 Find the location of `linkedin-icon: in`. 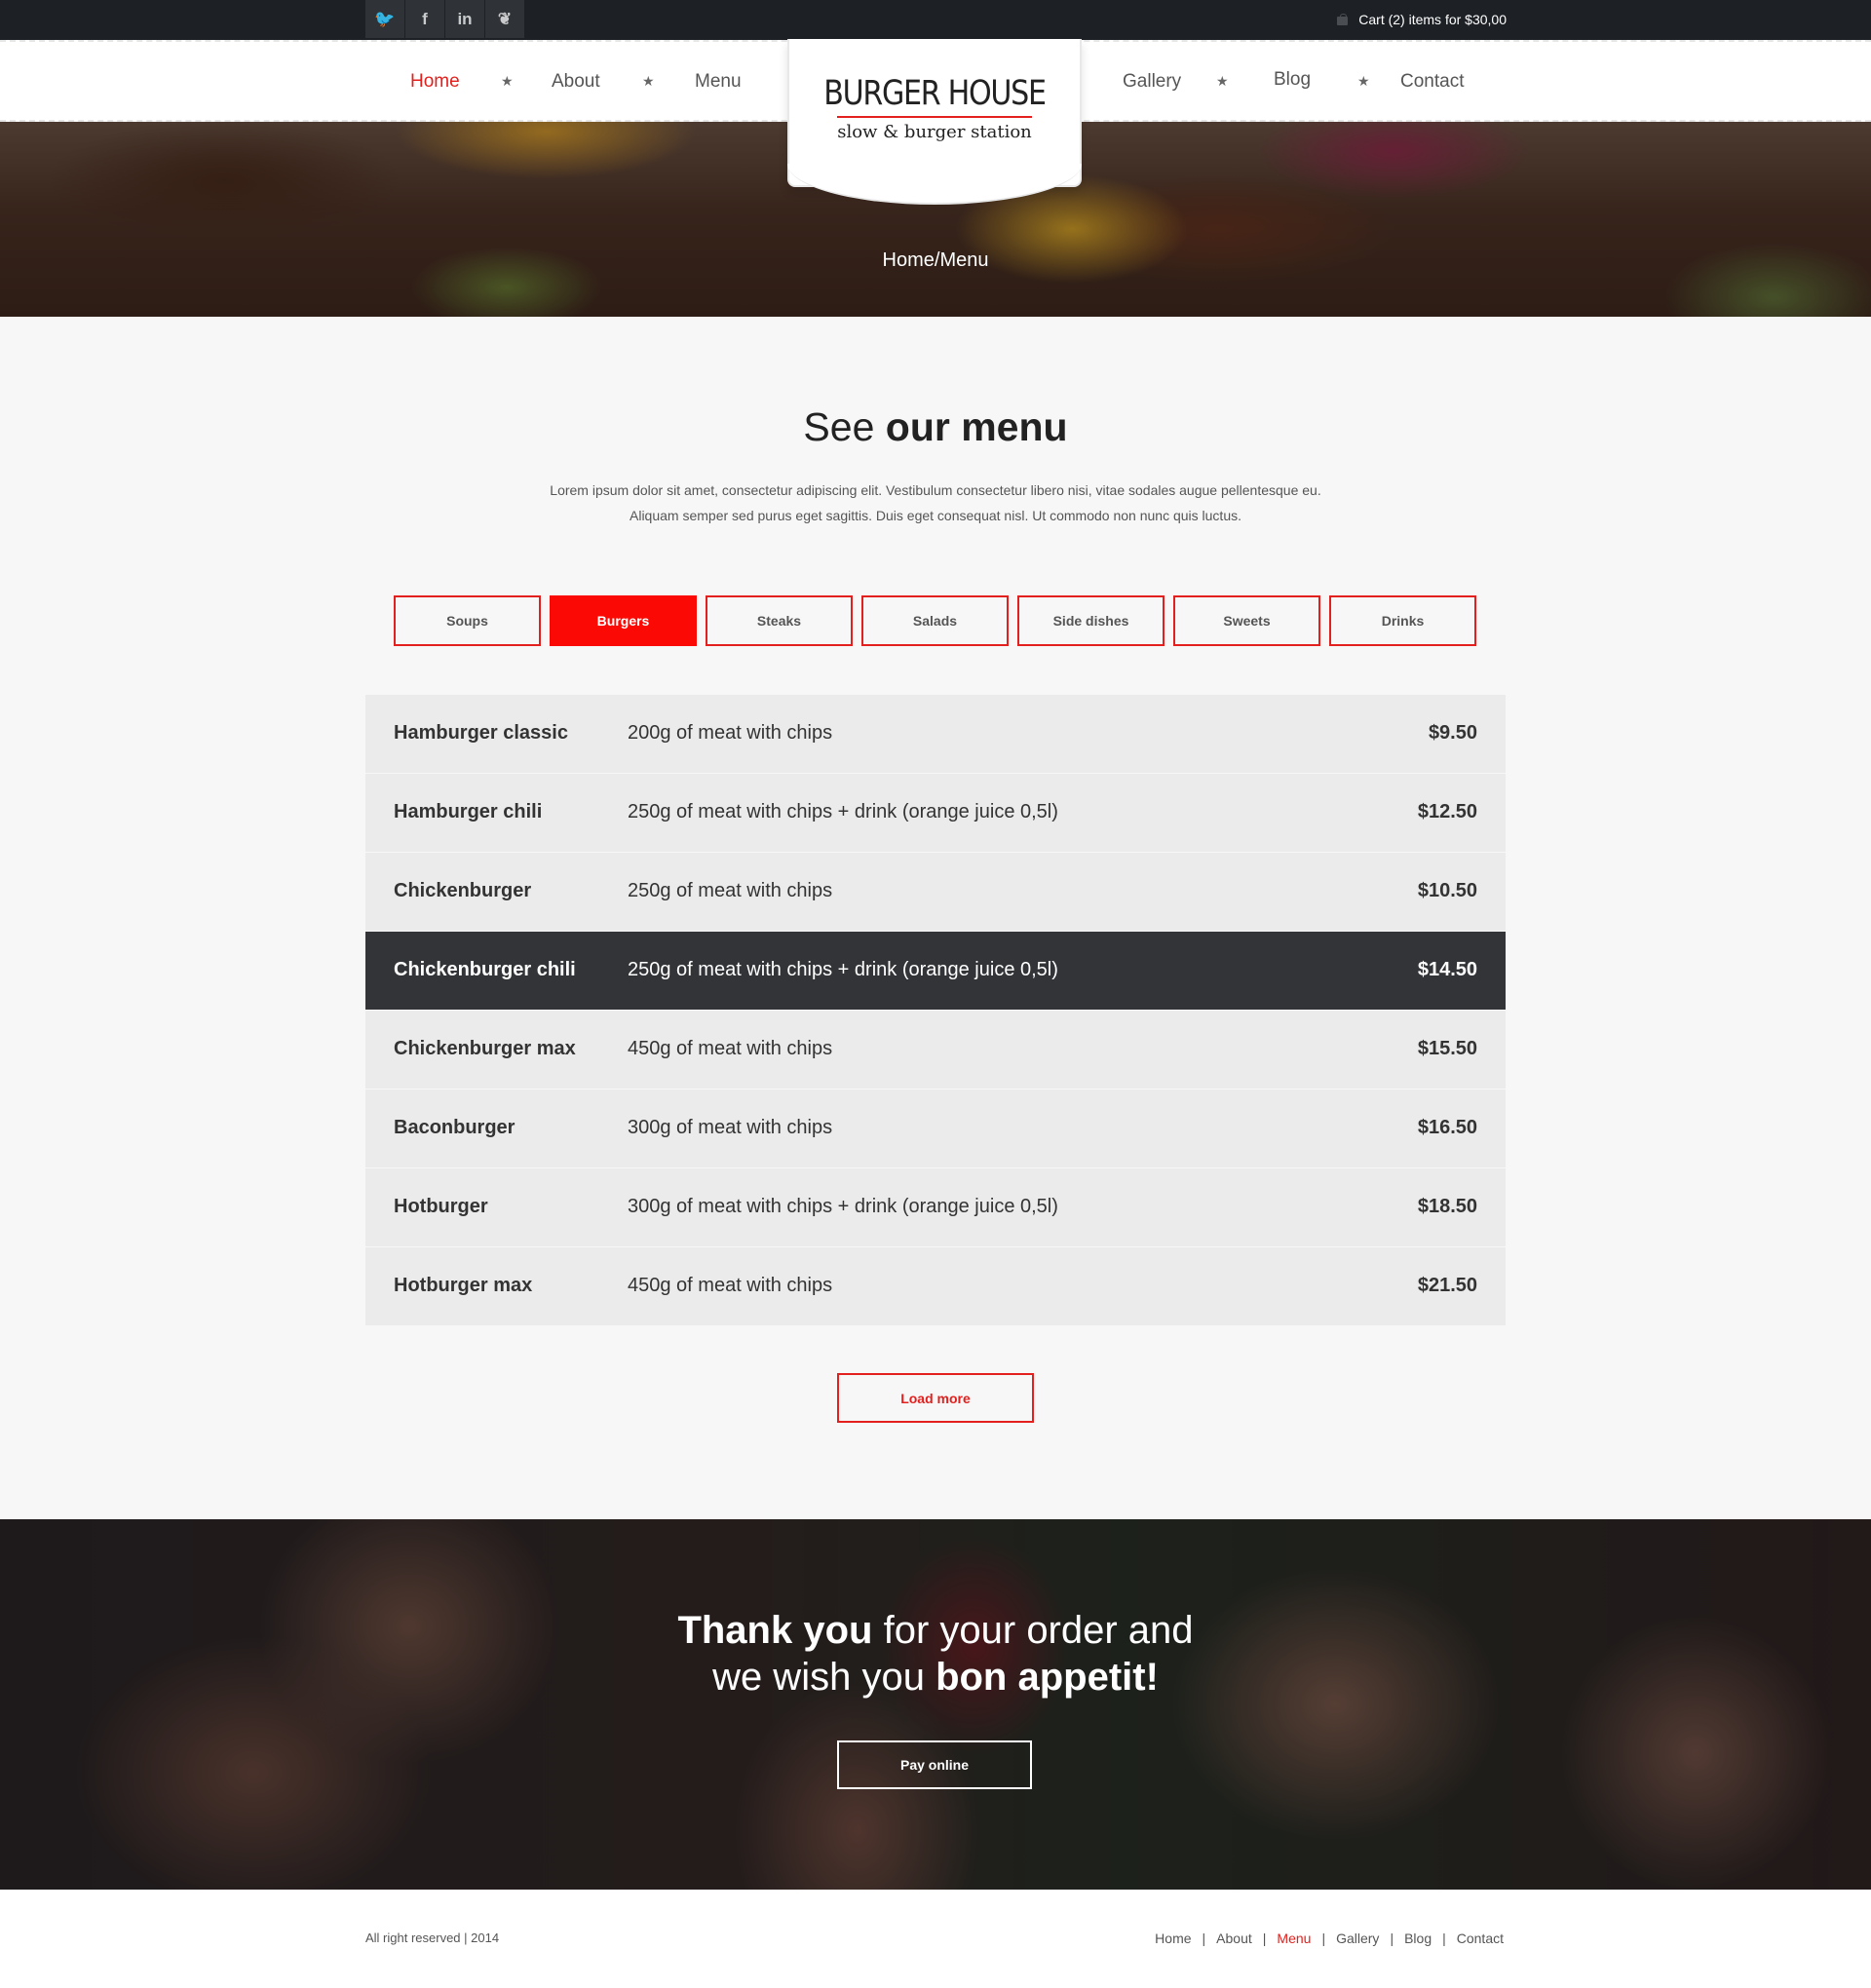

linkedin-icon: in is located at coordinates (464, 19).